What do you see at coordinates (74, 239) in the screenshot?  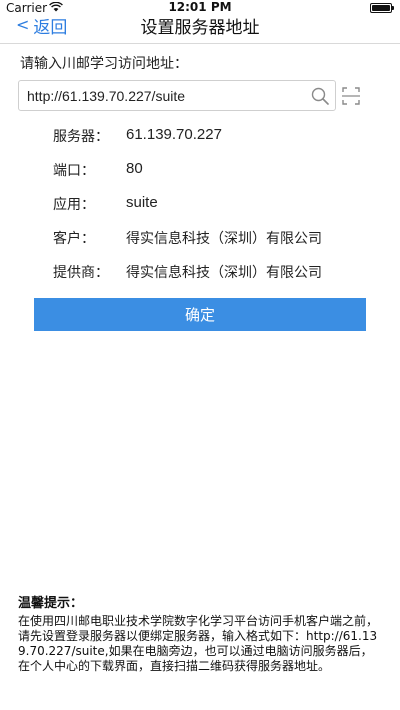 I see `customer-label: 客户：` at bounding box center [74, 239].